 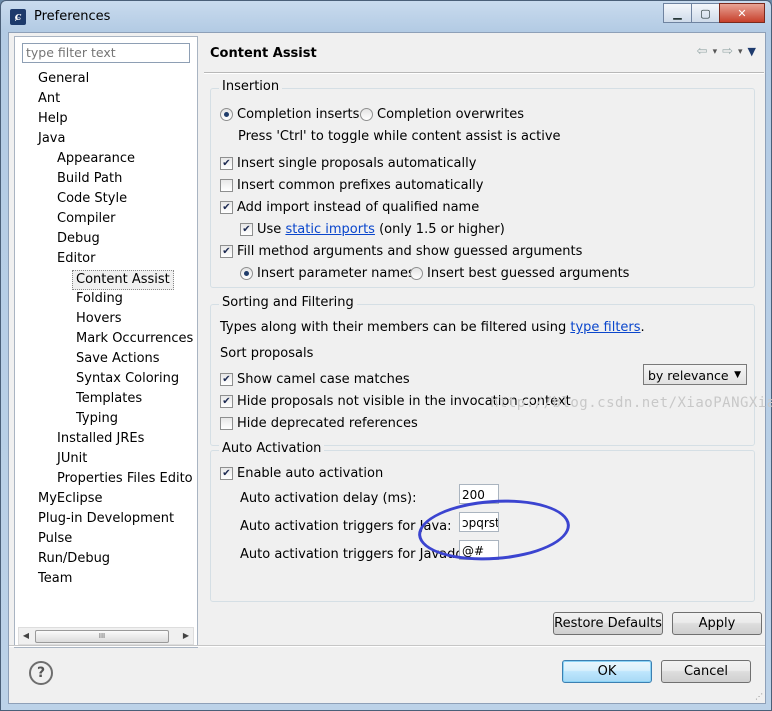 What do you see at coordinates (51, 139) in the screenshot?
I see `tree-item: Java` at bounding box center [51, 139].